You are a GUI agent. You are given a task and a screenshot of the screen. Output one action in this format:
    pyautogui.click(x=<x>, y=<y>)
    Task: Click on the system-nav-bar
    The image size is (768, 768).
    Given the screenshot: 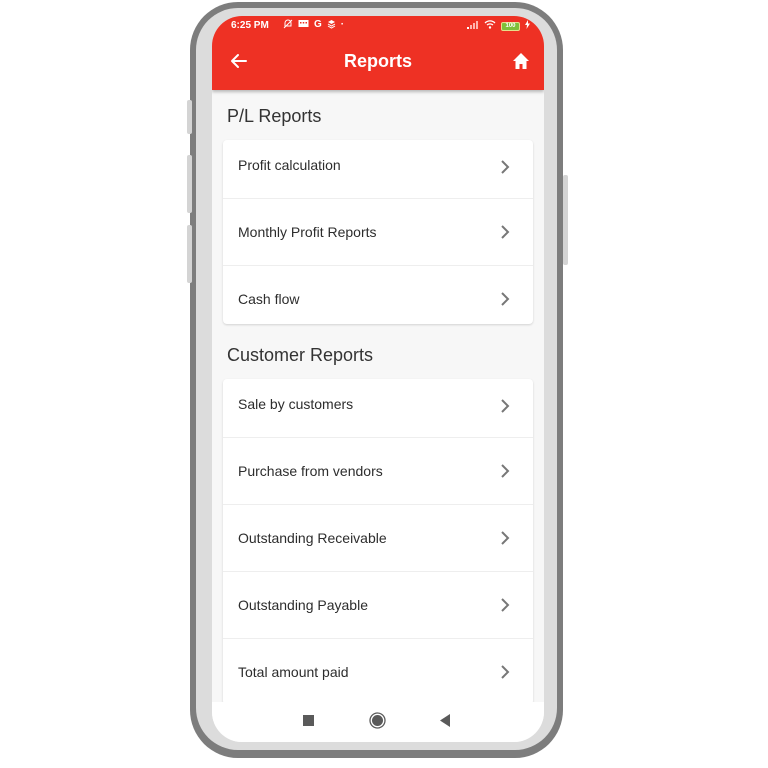 What is the action you would take?
    pyautogui.click(x=378, y=722)
    